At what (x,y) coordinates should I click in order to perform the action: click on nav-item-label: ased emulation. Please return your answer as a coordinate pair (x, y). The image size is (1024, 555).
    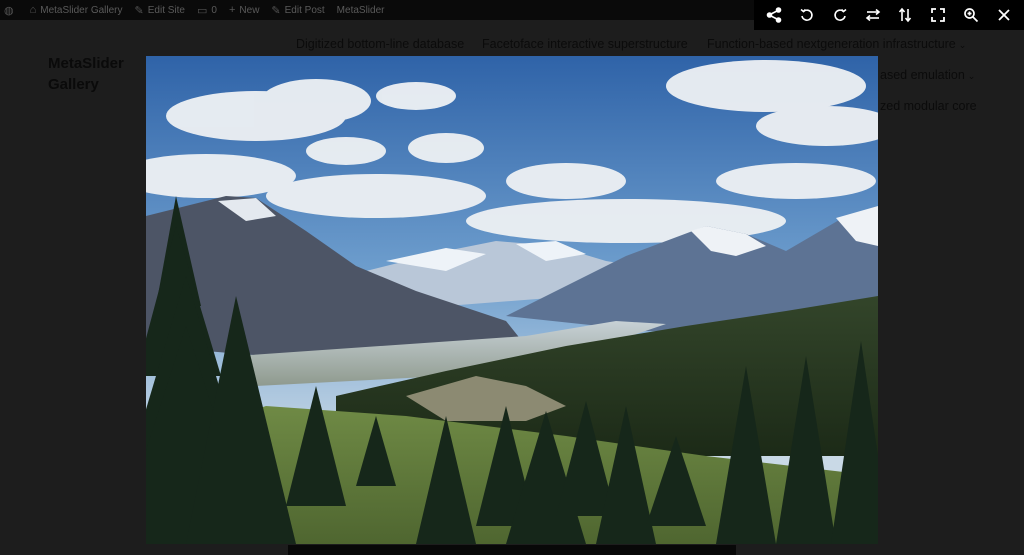
    Looking at the image, I should click on (922, 75).